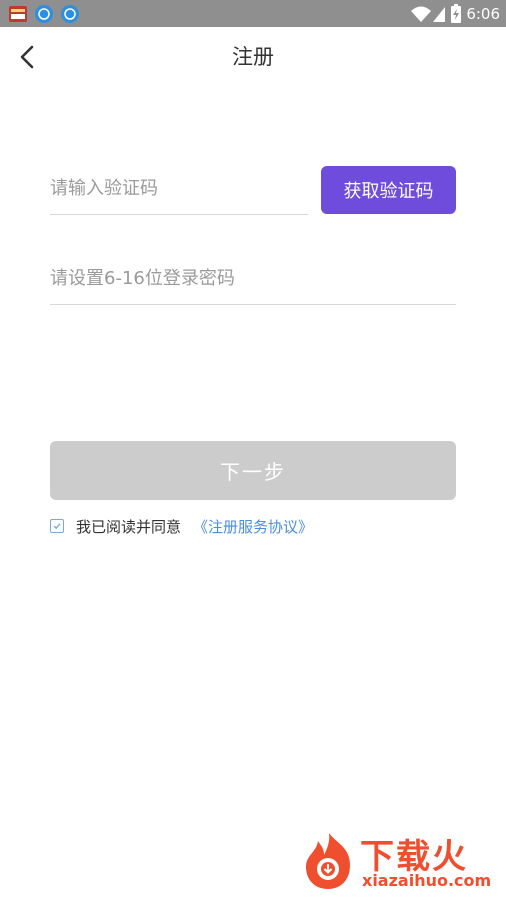 This screenshot has height=901, width=506. I want to click on next-step-button: 下一步, so click(253, 470).